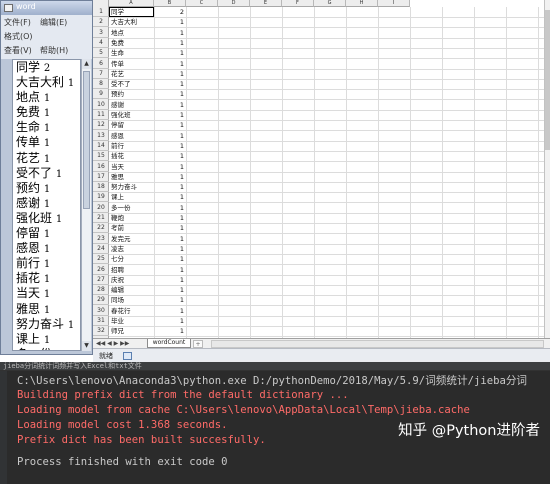 Image resolution: width=550 pixels, height=484 pixels. Describe the element at coordinates (202, 3) in the screenshot. I see `column-header: C` at that location.